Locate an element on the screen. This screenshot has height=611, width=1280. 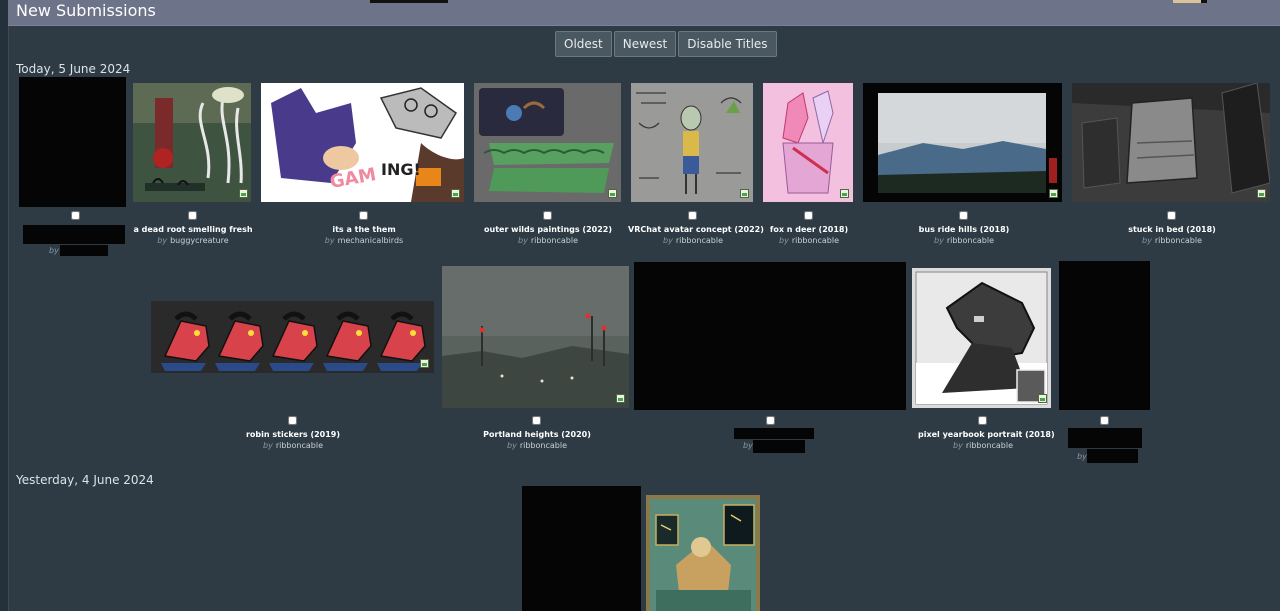
header-thumb-stub is located at coordinates (1187, 1).